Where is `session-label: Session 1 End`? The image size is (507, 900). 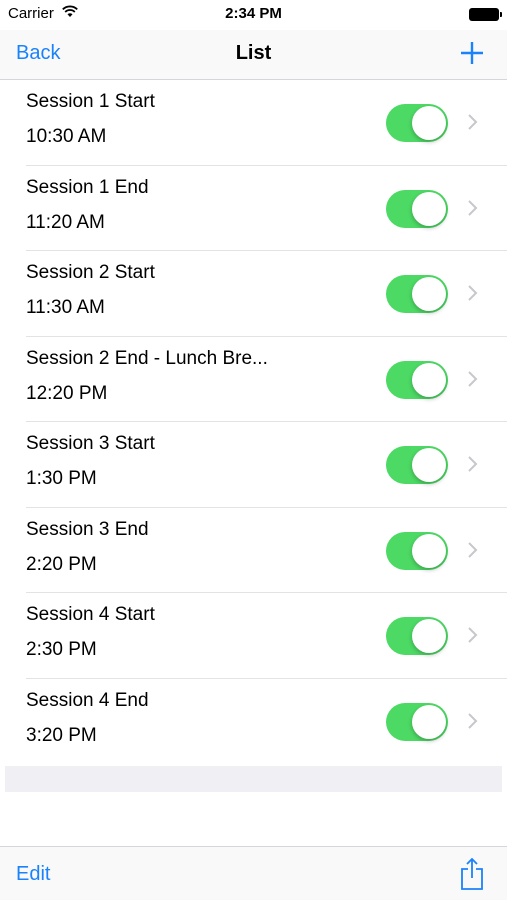 session-label: Session 1 End is located at coordinates (87, 187).